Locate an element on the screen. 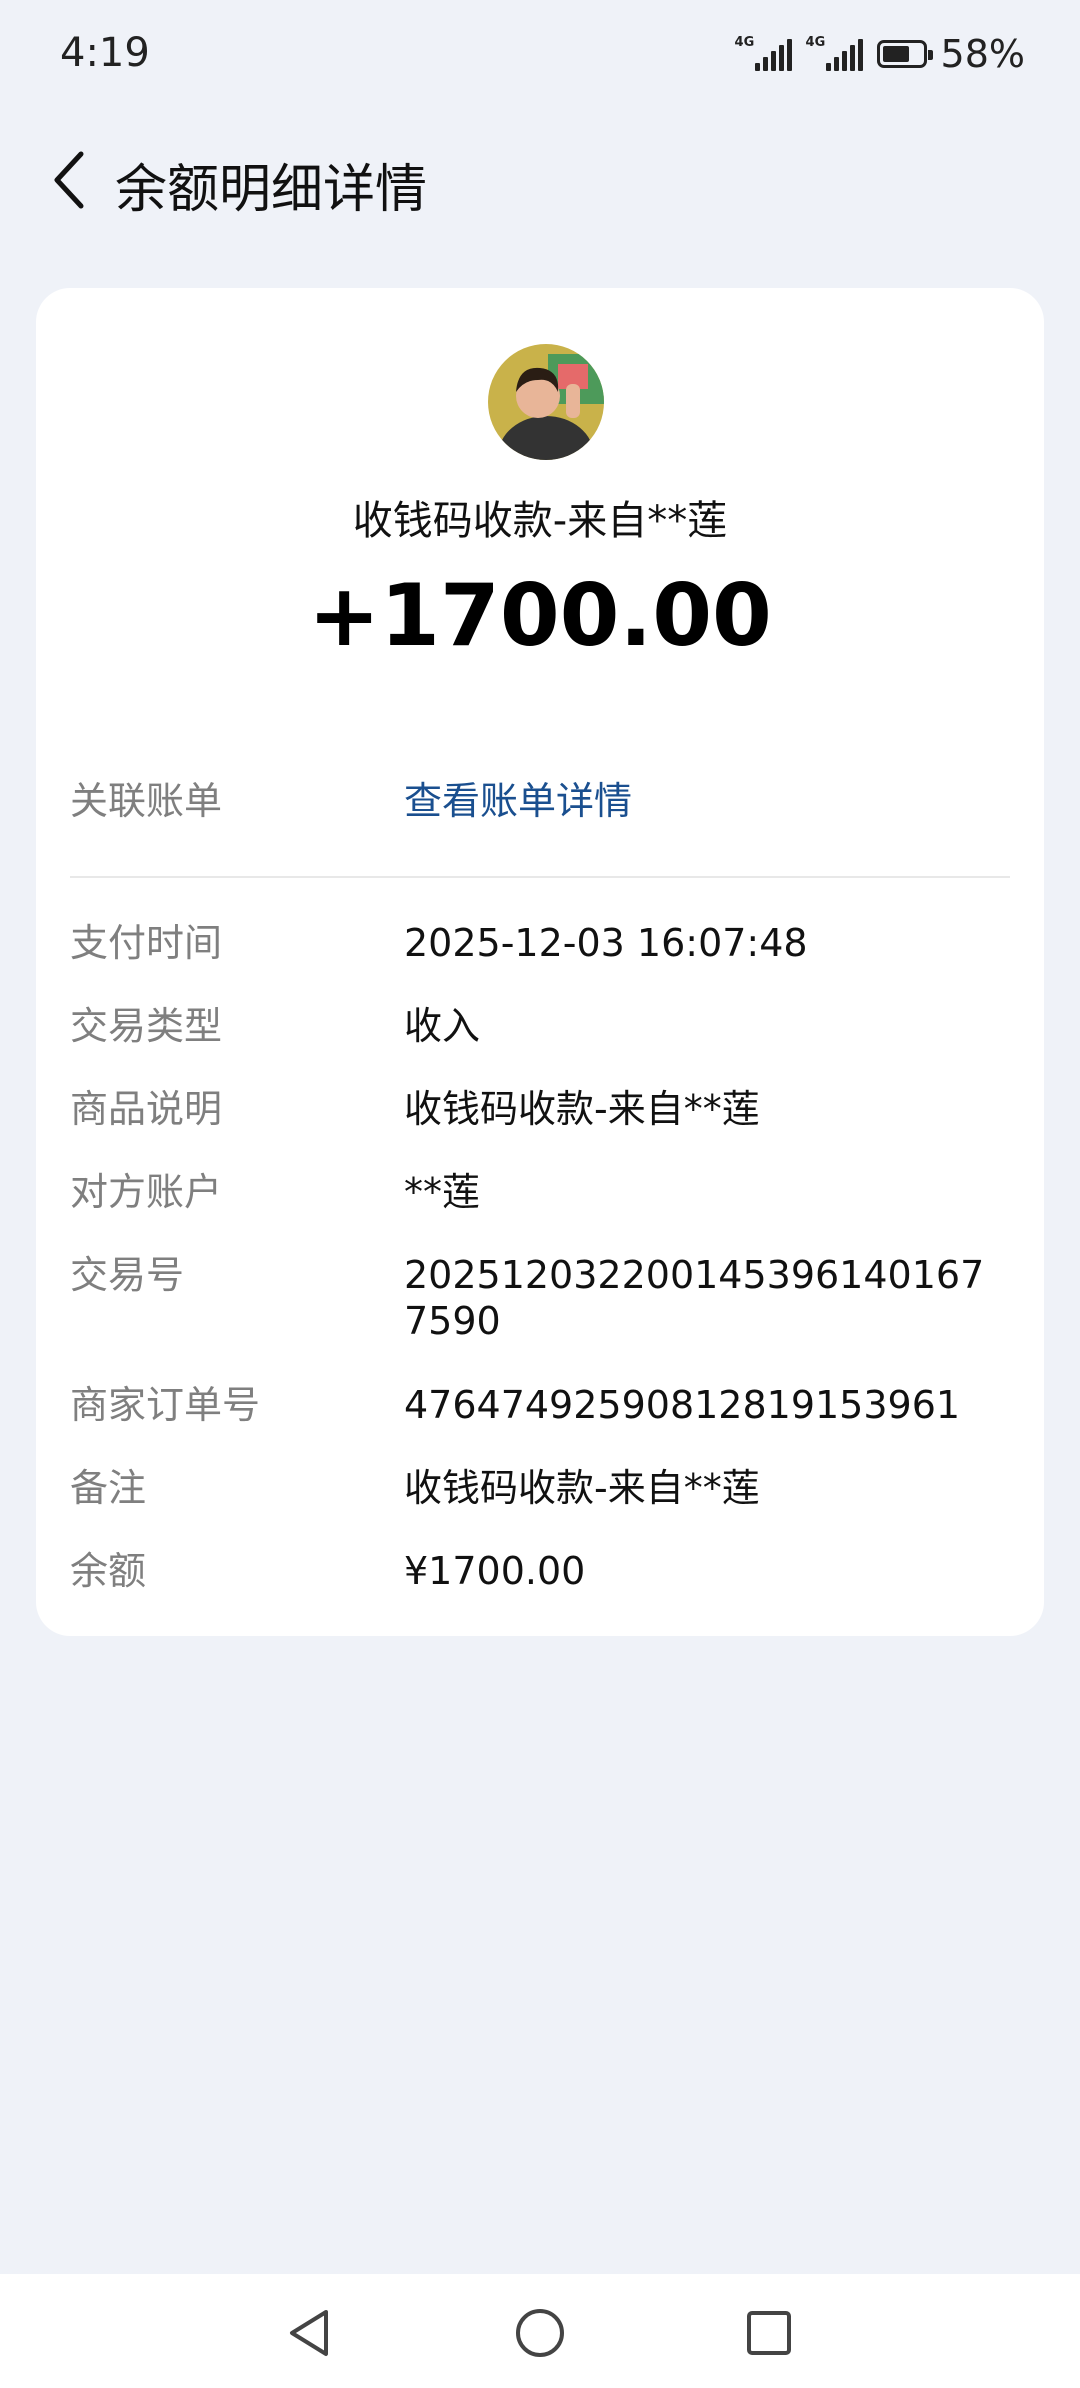 This screenshot has height=2388, width=1080. detail-value: 2025-12-03 16:07:48 is located at coordinates (606, 943).